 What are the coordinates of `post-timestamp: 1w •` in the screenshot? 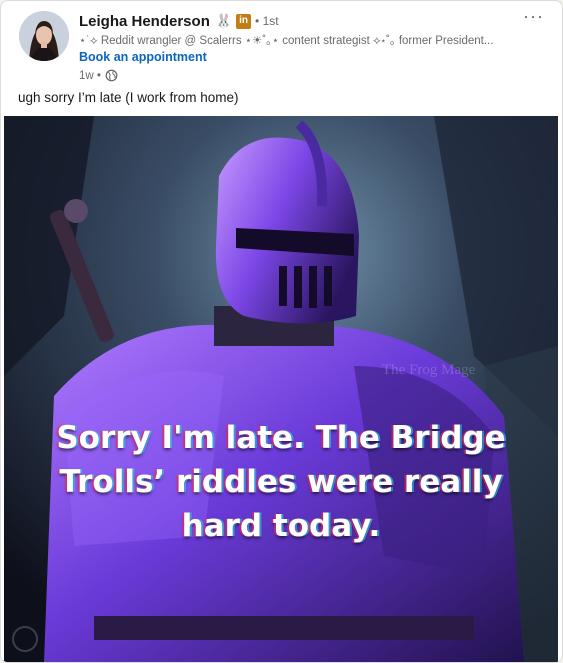 It's located at (300, 75).